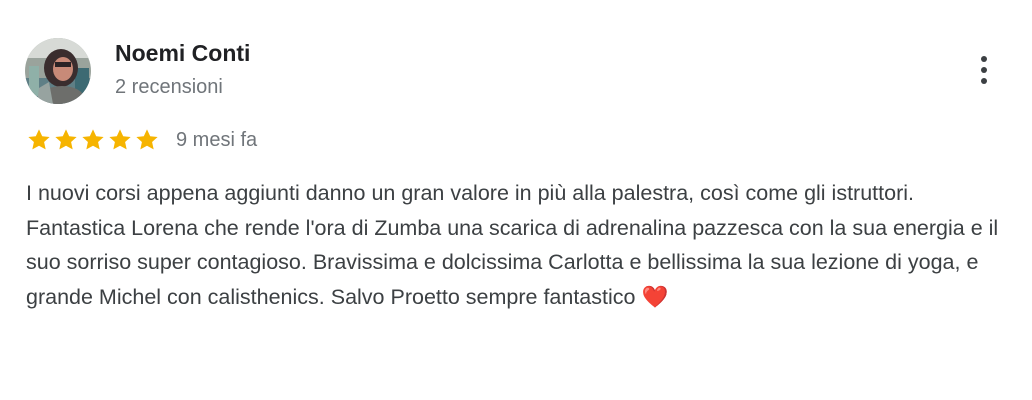  I want to click on avatar, so click(58, 71).